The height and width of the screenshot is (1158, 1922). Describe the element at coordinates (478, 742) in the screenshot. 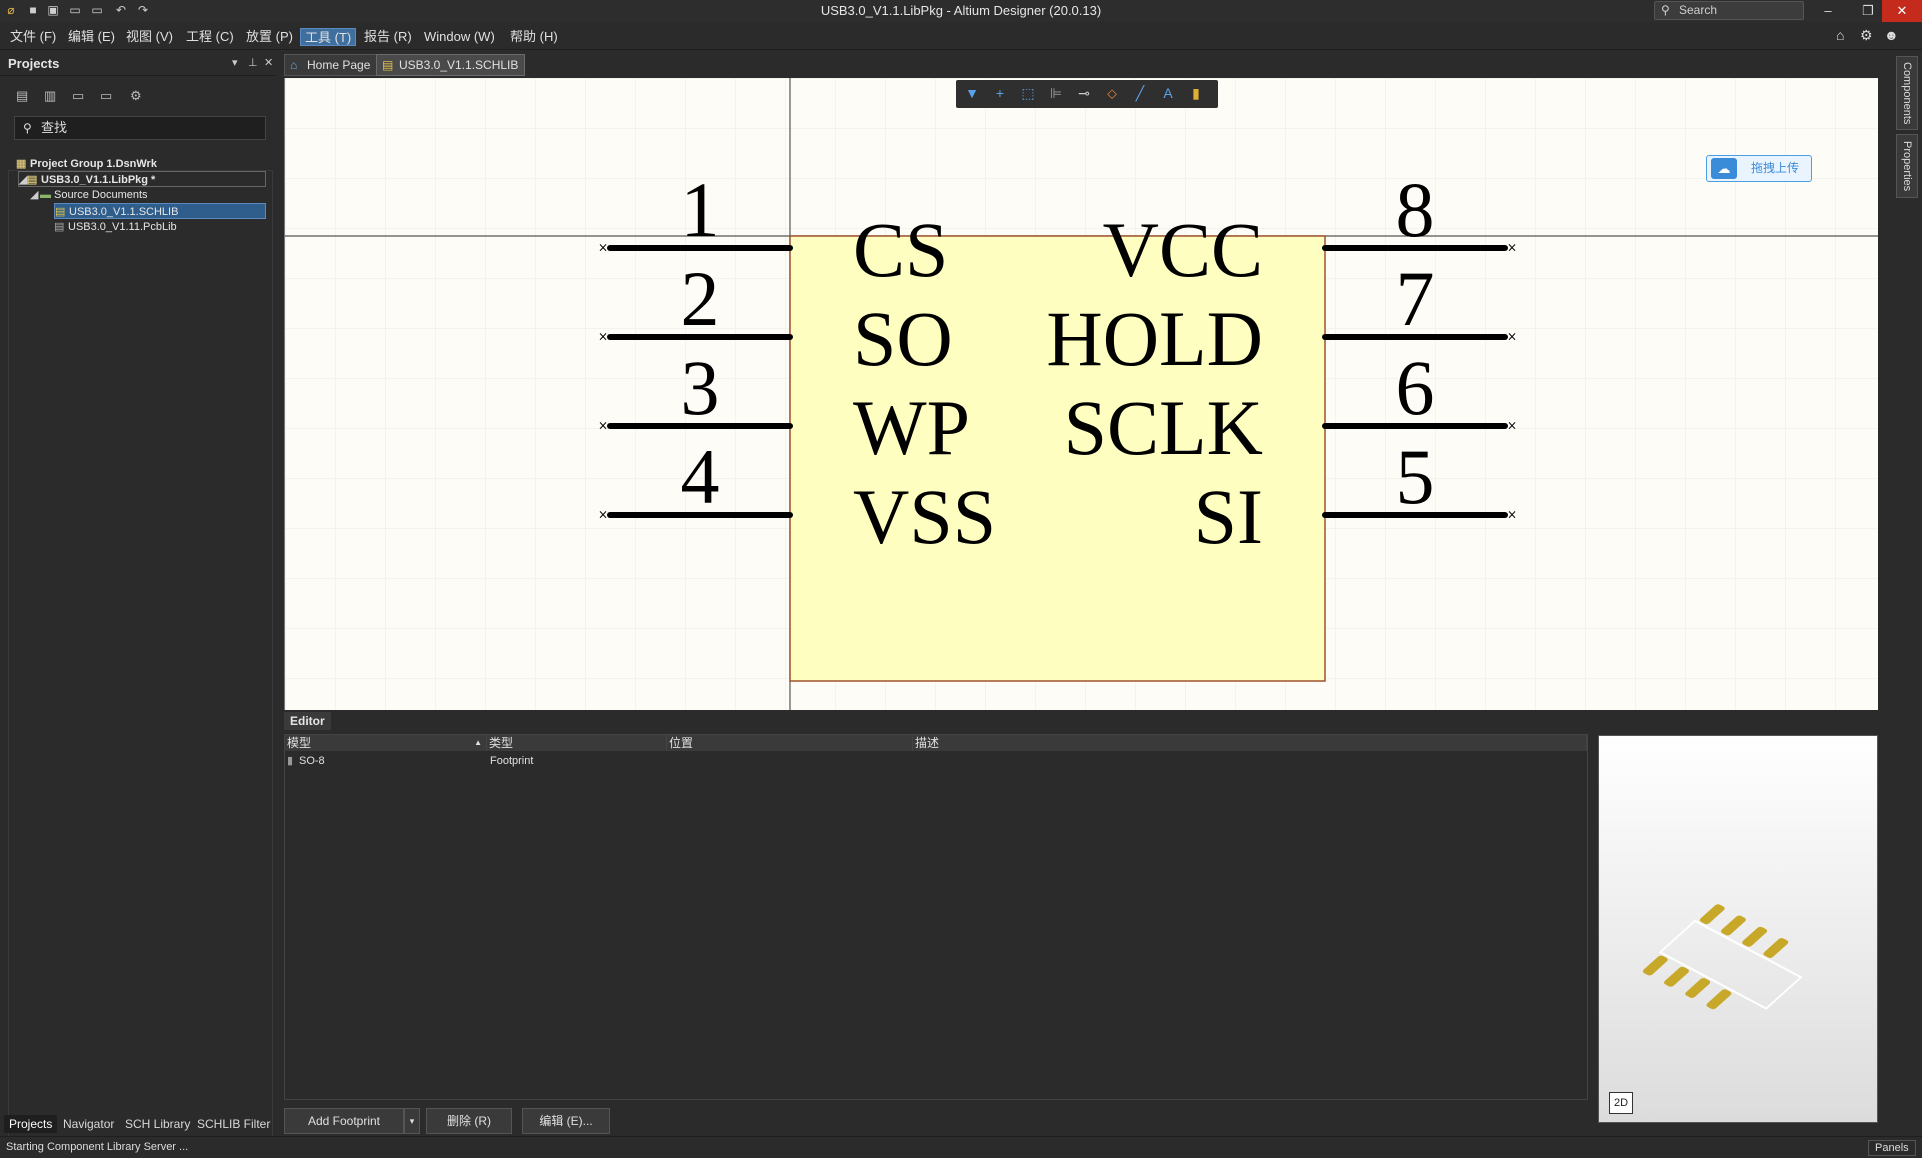

I see `sort-asc-icon: ▲` at that location.